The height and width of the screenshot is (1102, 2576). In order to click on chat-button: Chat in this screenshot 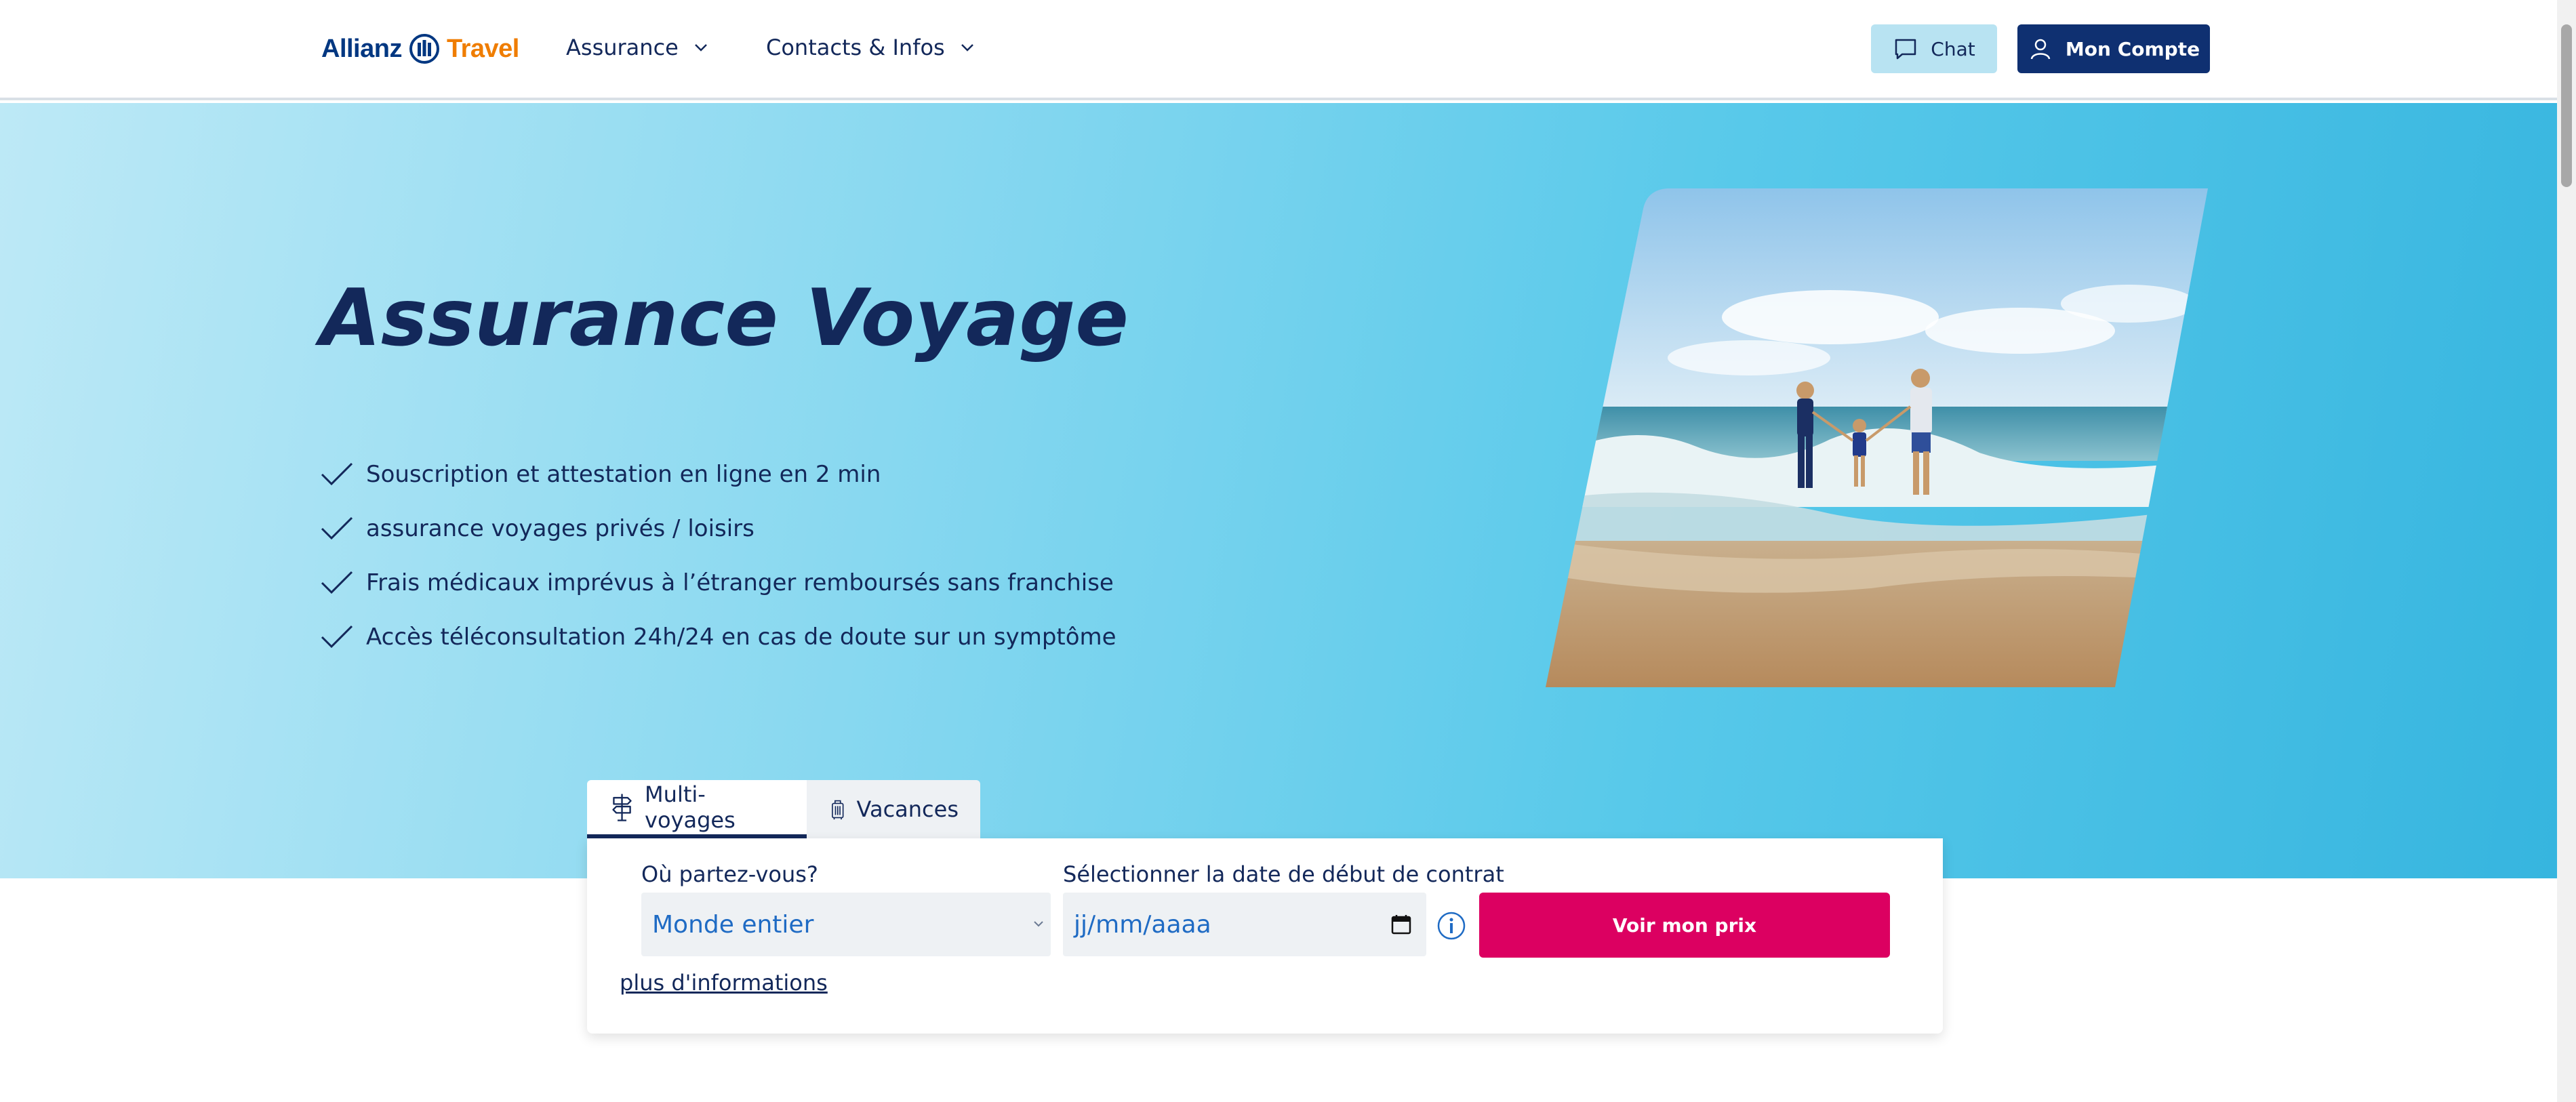, I will do `click(1934, 48)`.